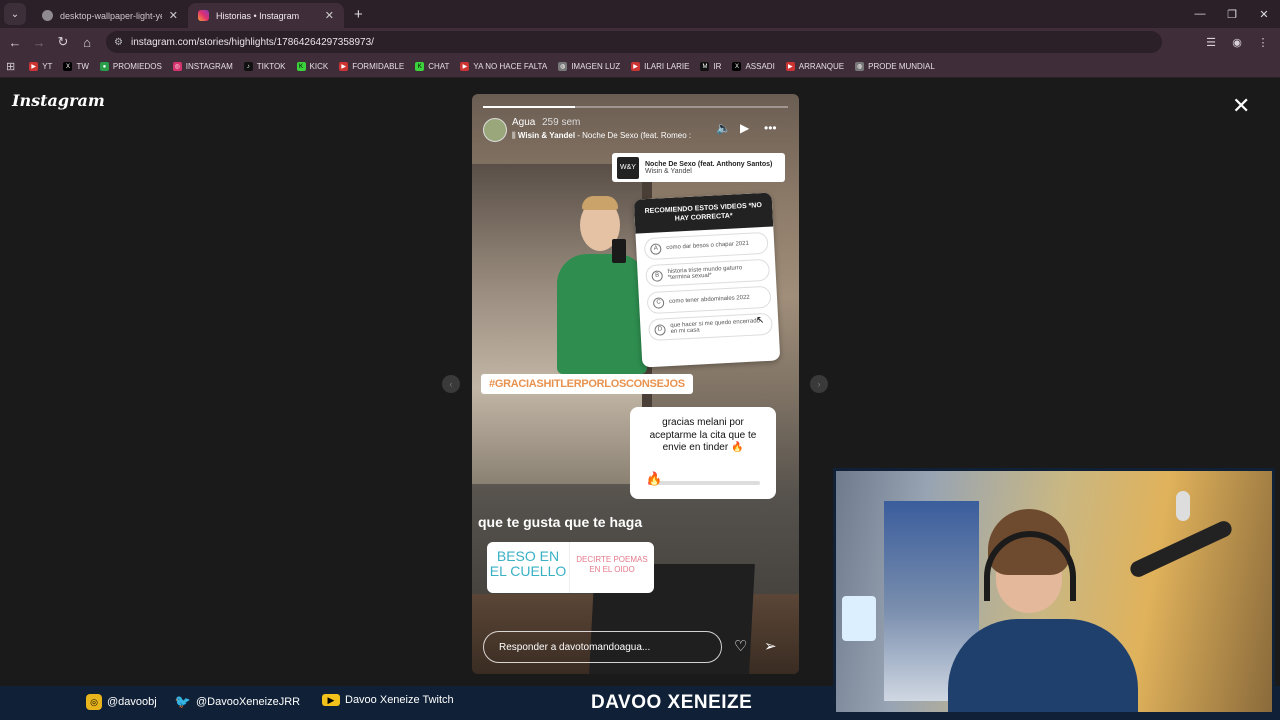  I want to click on mute-icon: 🔈, so click(723, 128).